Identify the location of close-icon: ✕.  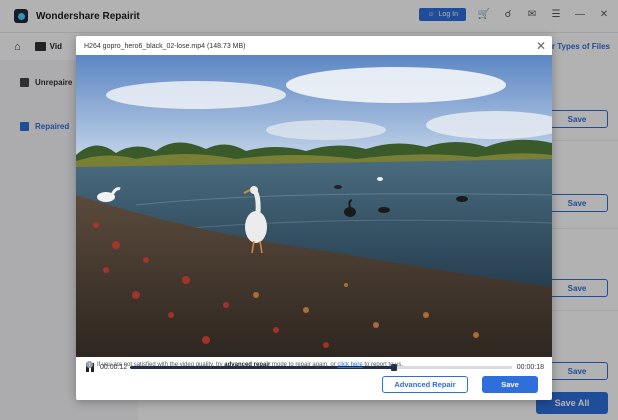
(541, 46).